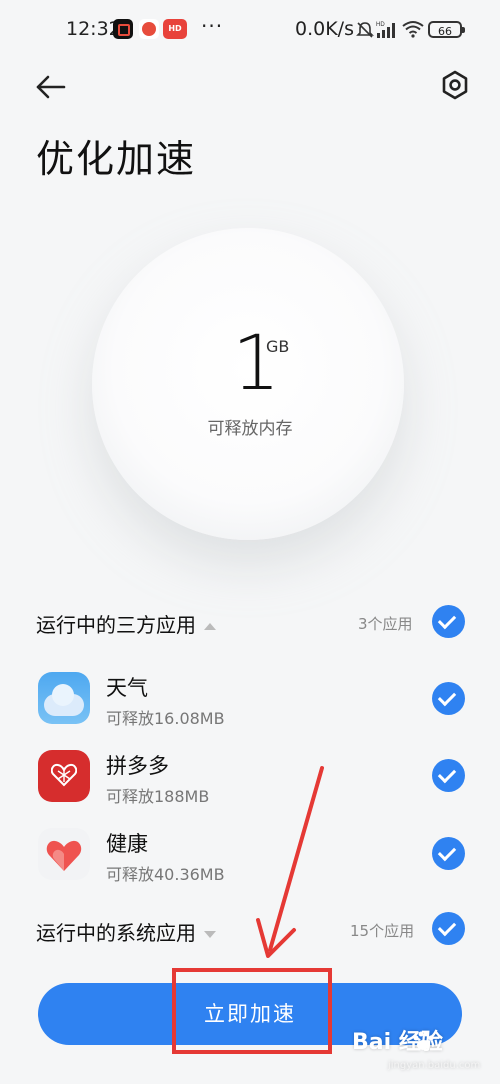  I want to click on app-notification-icon: HD, so click(175, 29).